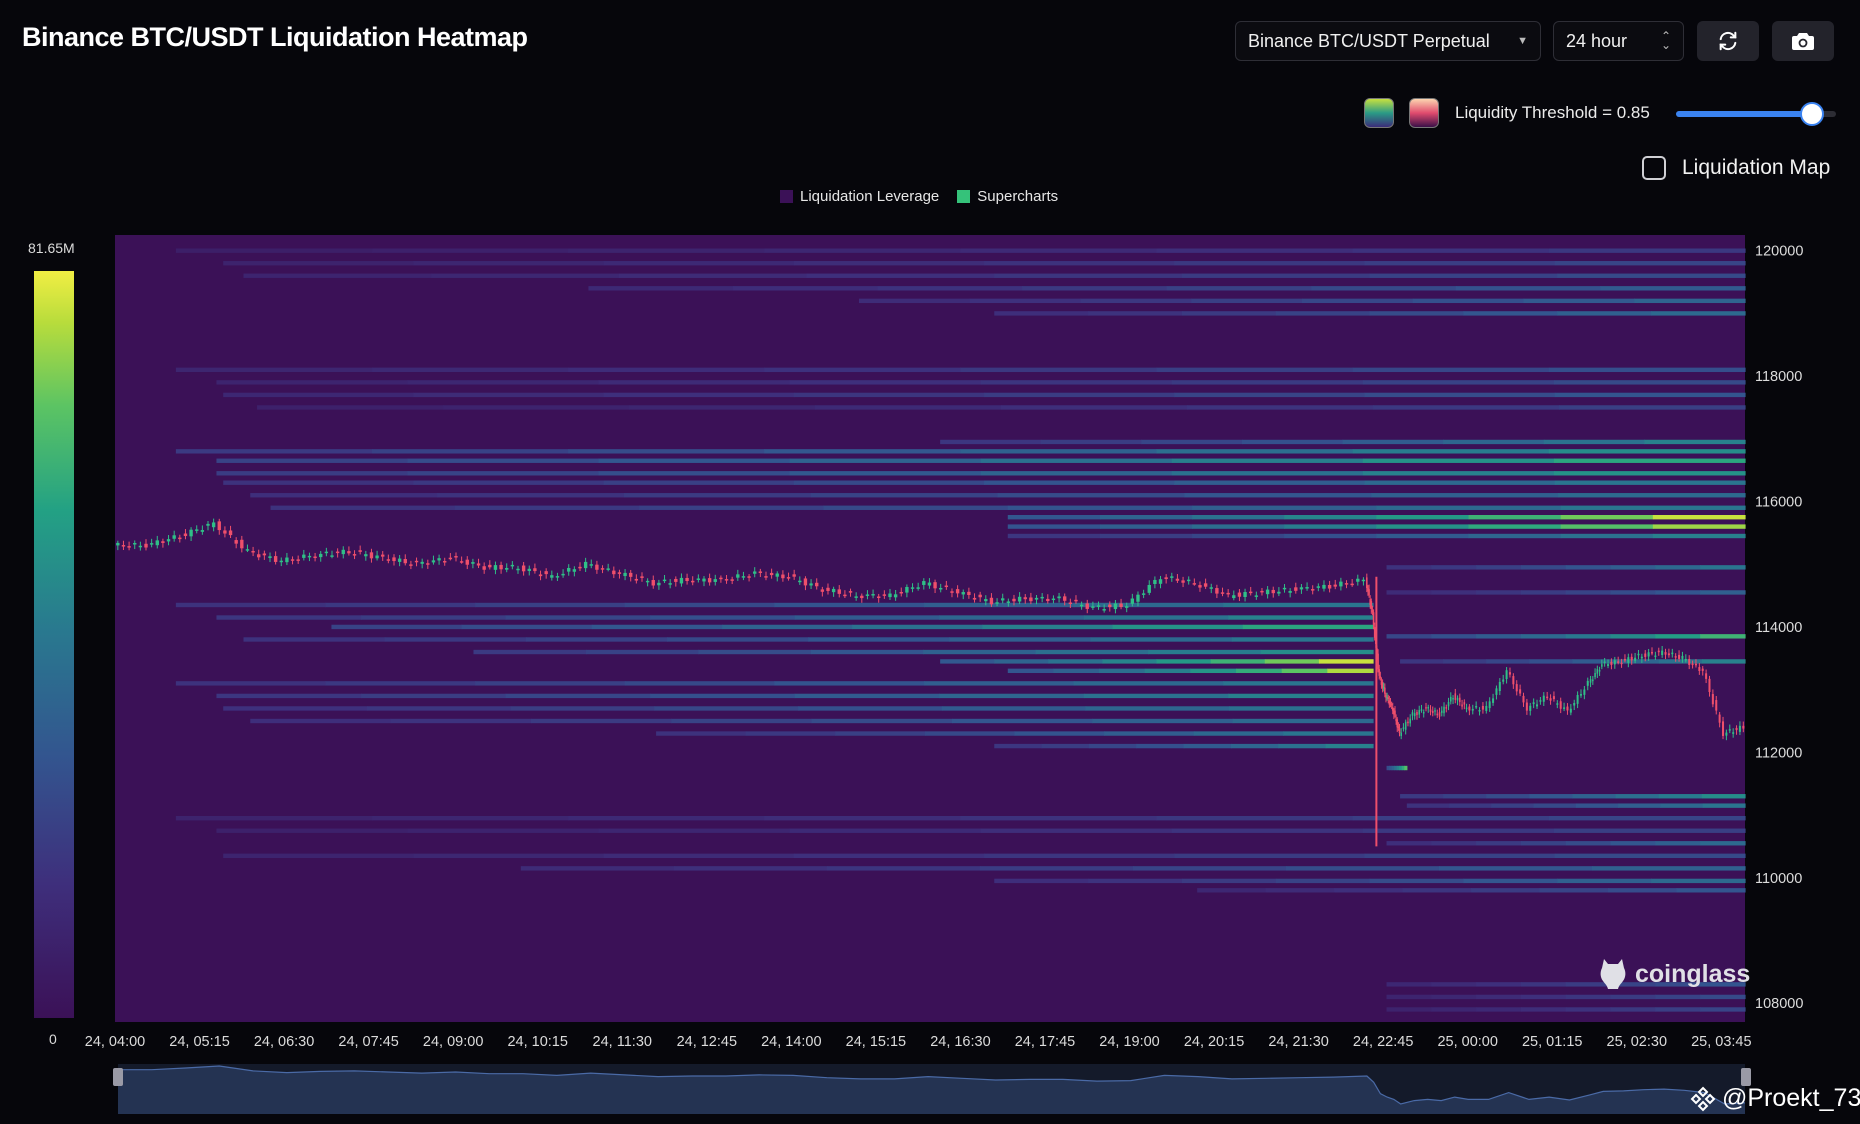 This screenshot has width=1860, height=1124. I want to click on x-tick-label: 25, 03:45, so click(1721, 1042).